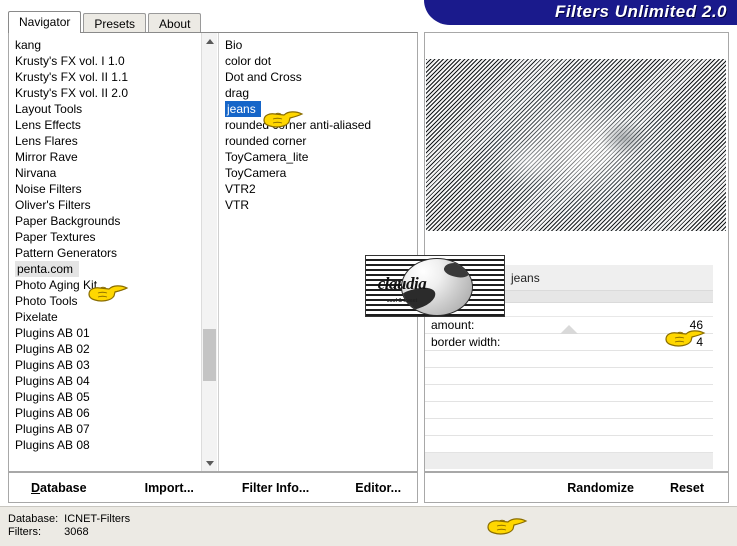  I want to click on source-thumbnail: claudia cool & sweet, so click(435, 286).